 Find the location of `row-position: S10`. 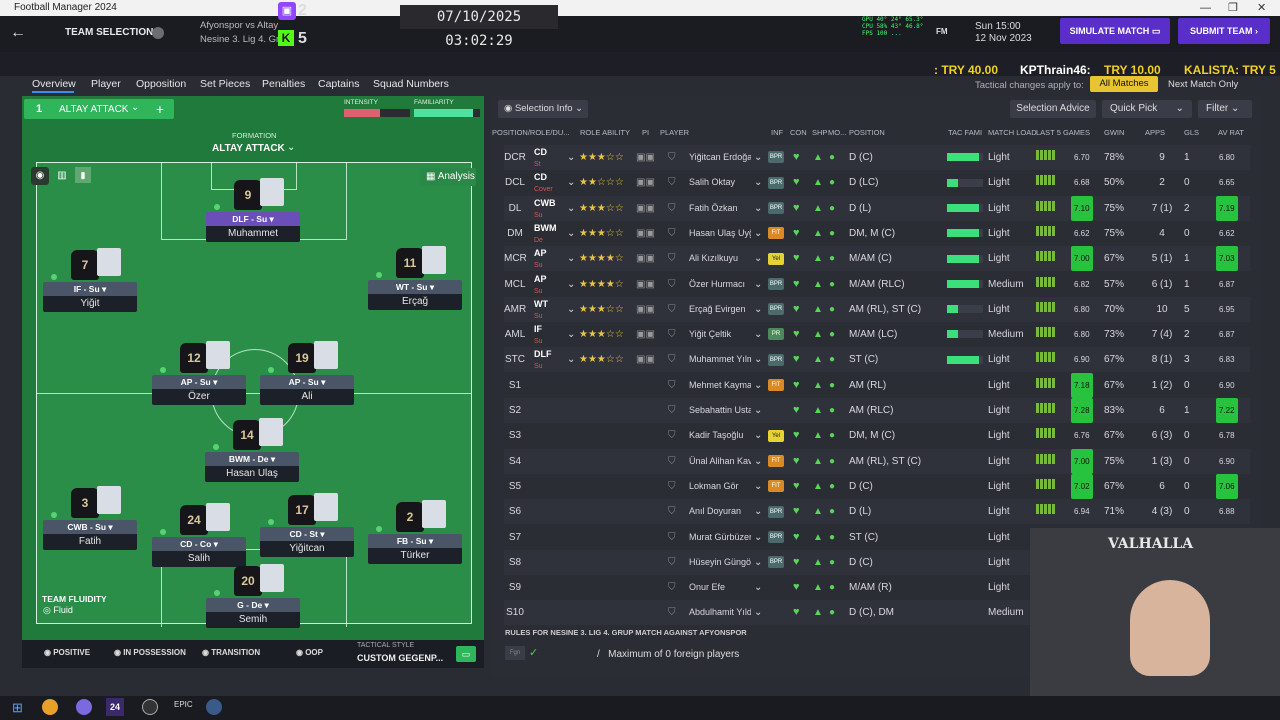

row-position: S10 is located at coordinates (515, 612).